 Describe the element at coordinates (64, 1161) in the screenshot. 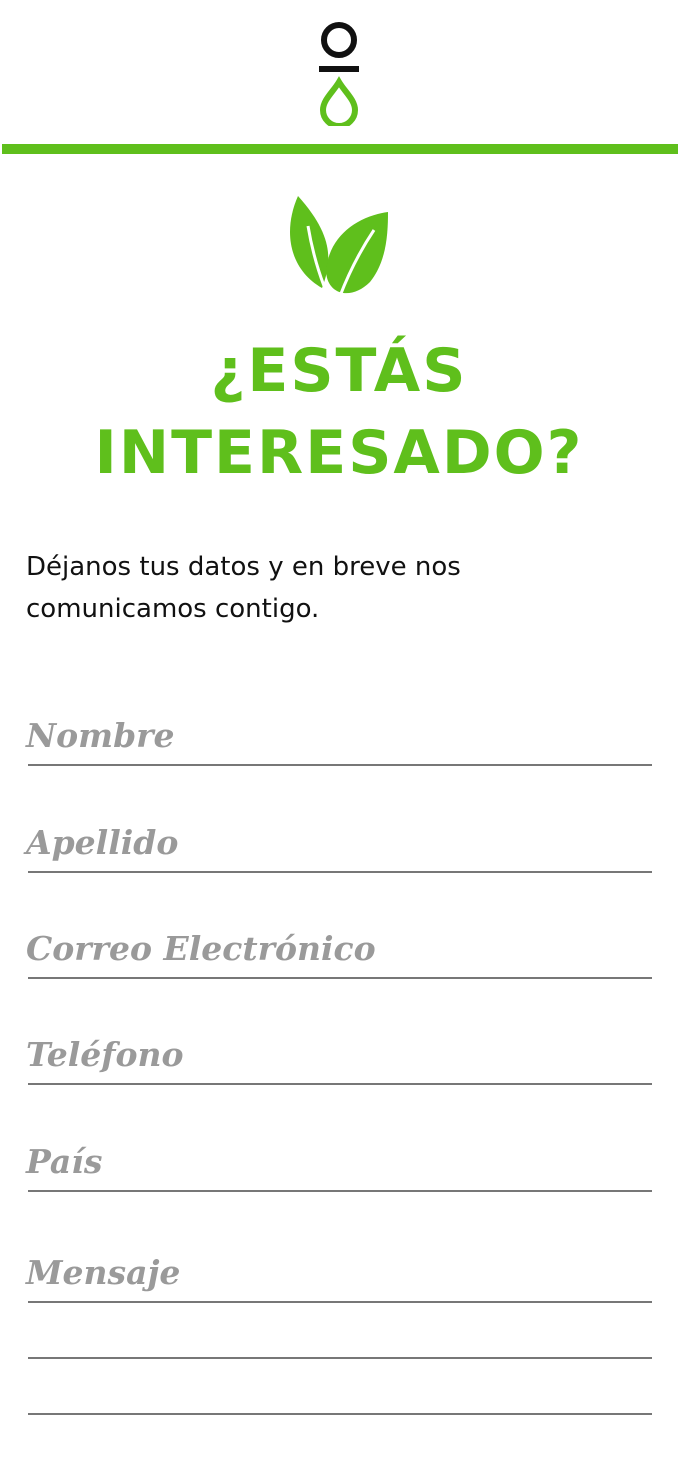

I see `pais-placeholder: País` at that location.